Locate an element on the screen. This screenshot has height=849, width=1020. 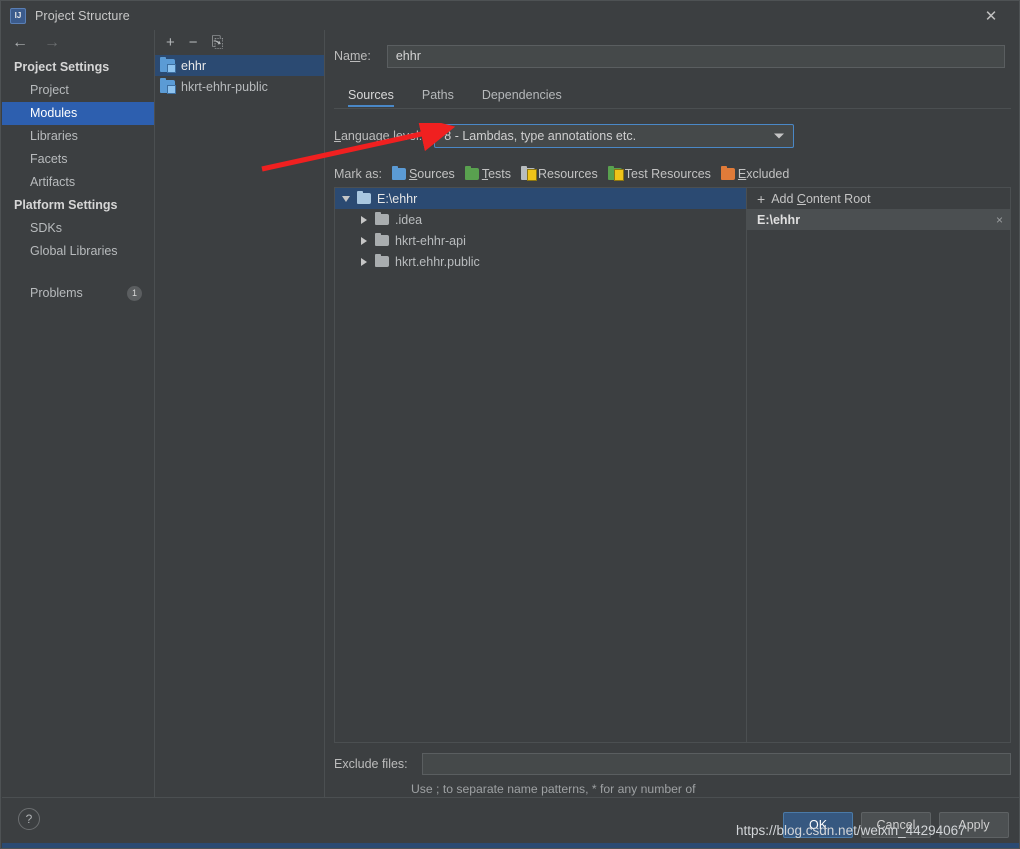
sidebar-item-problems: Problems 1 is located at coordinates (78, 293).